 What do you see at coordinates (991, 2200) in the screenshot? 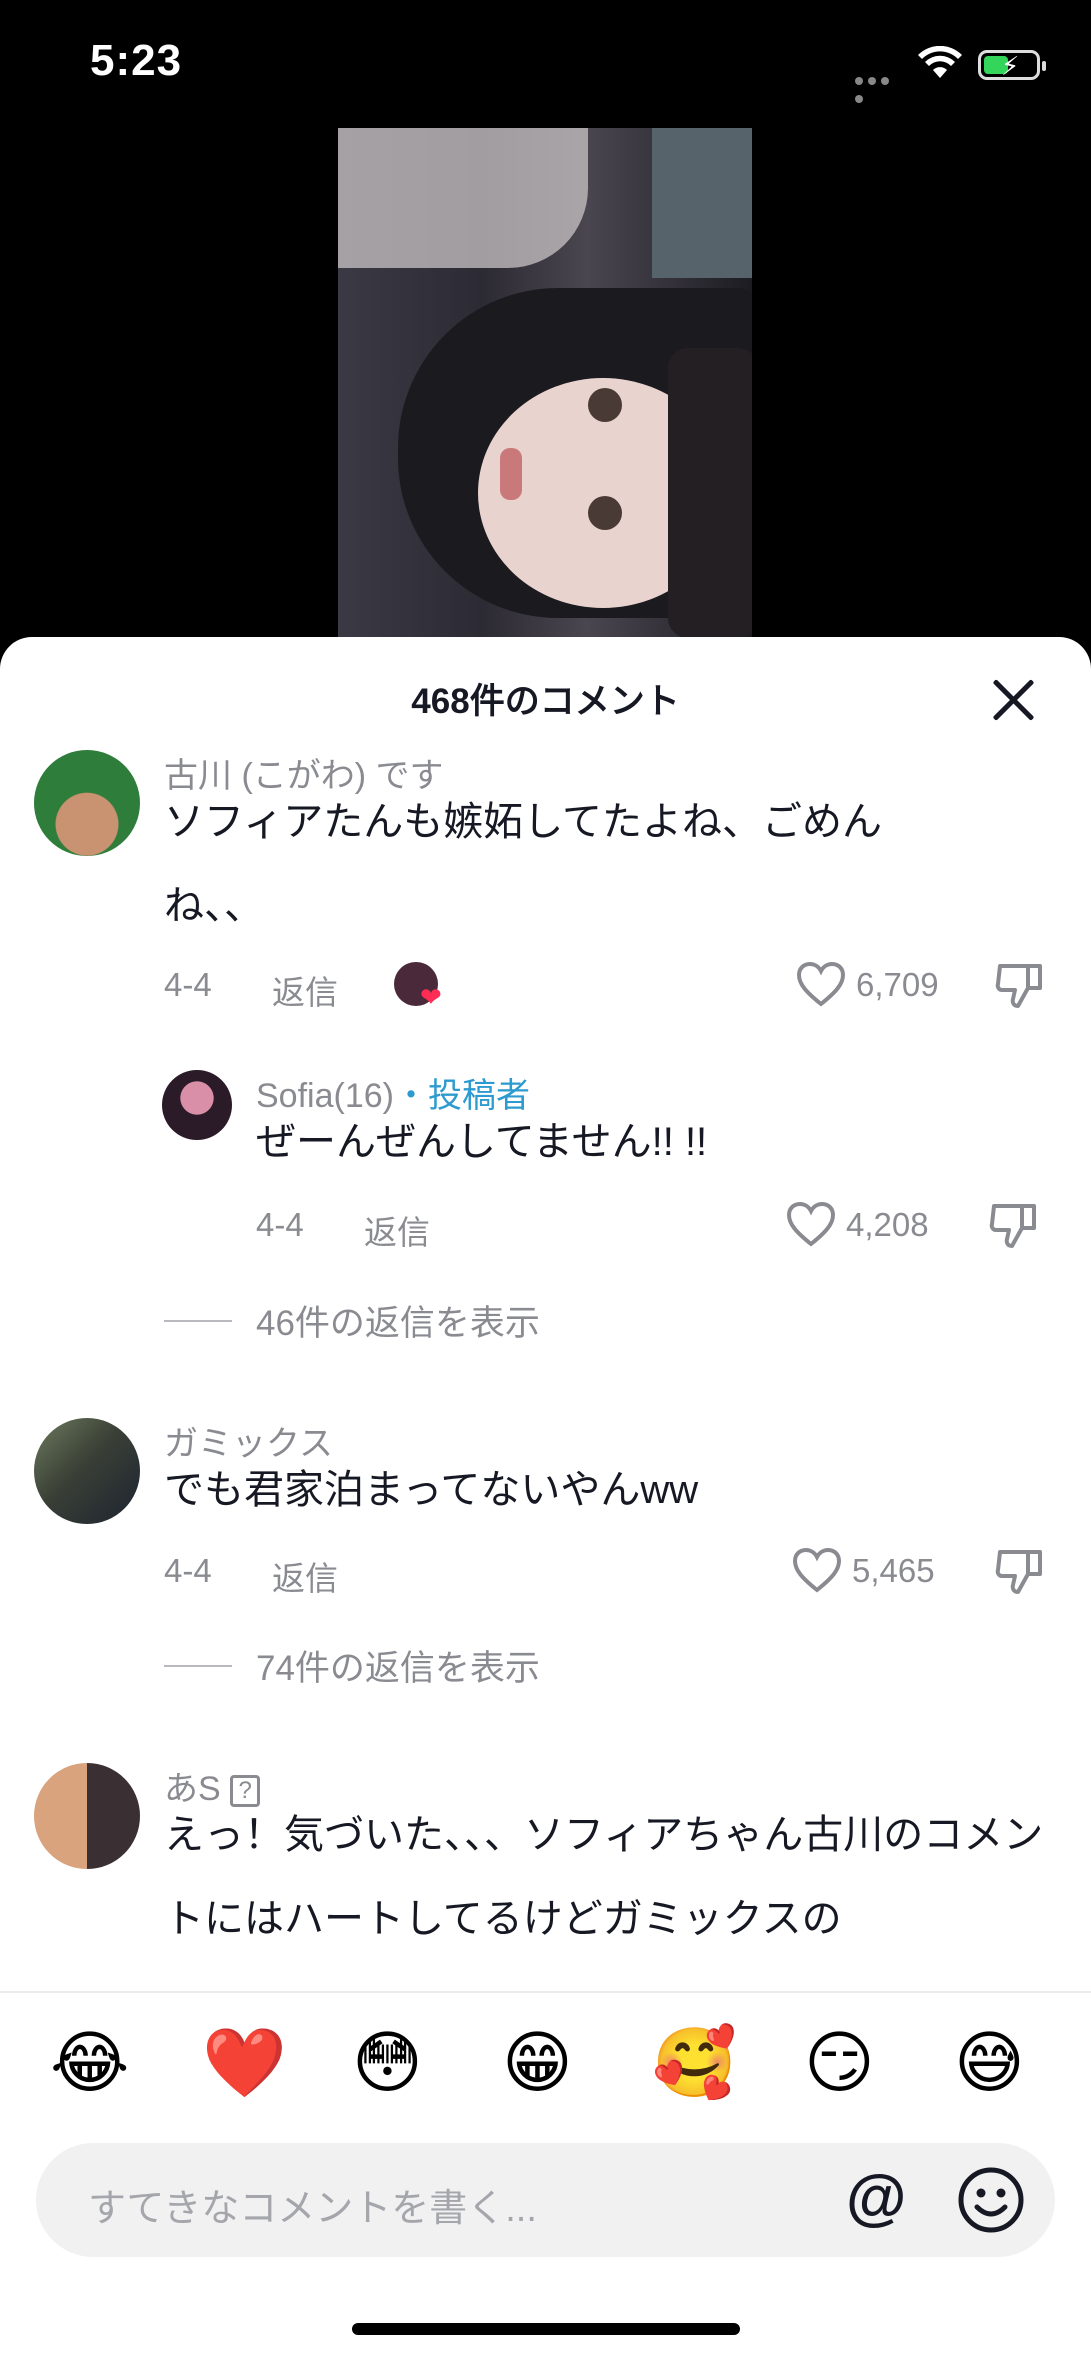
I see `smiley-icon` at bounding box center [991, 2200].